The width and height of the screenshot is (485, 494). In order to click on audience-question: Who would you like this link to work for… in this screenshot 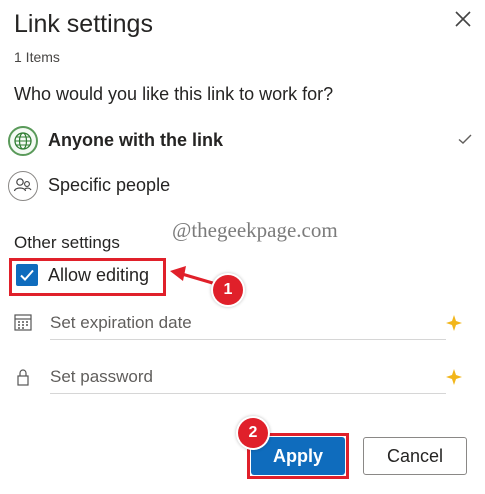, I will do `click(174, 94)`.